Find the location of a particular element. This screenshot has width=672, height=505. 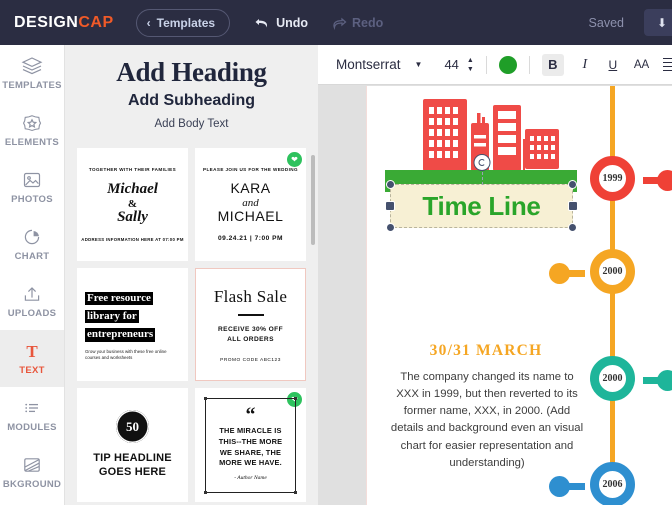

template-card-tip-headline: 50 TIP HEADLINE GOES HERE is located at coordinates (132, 445).